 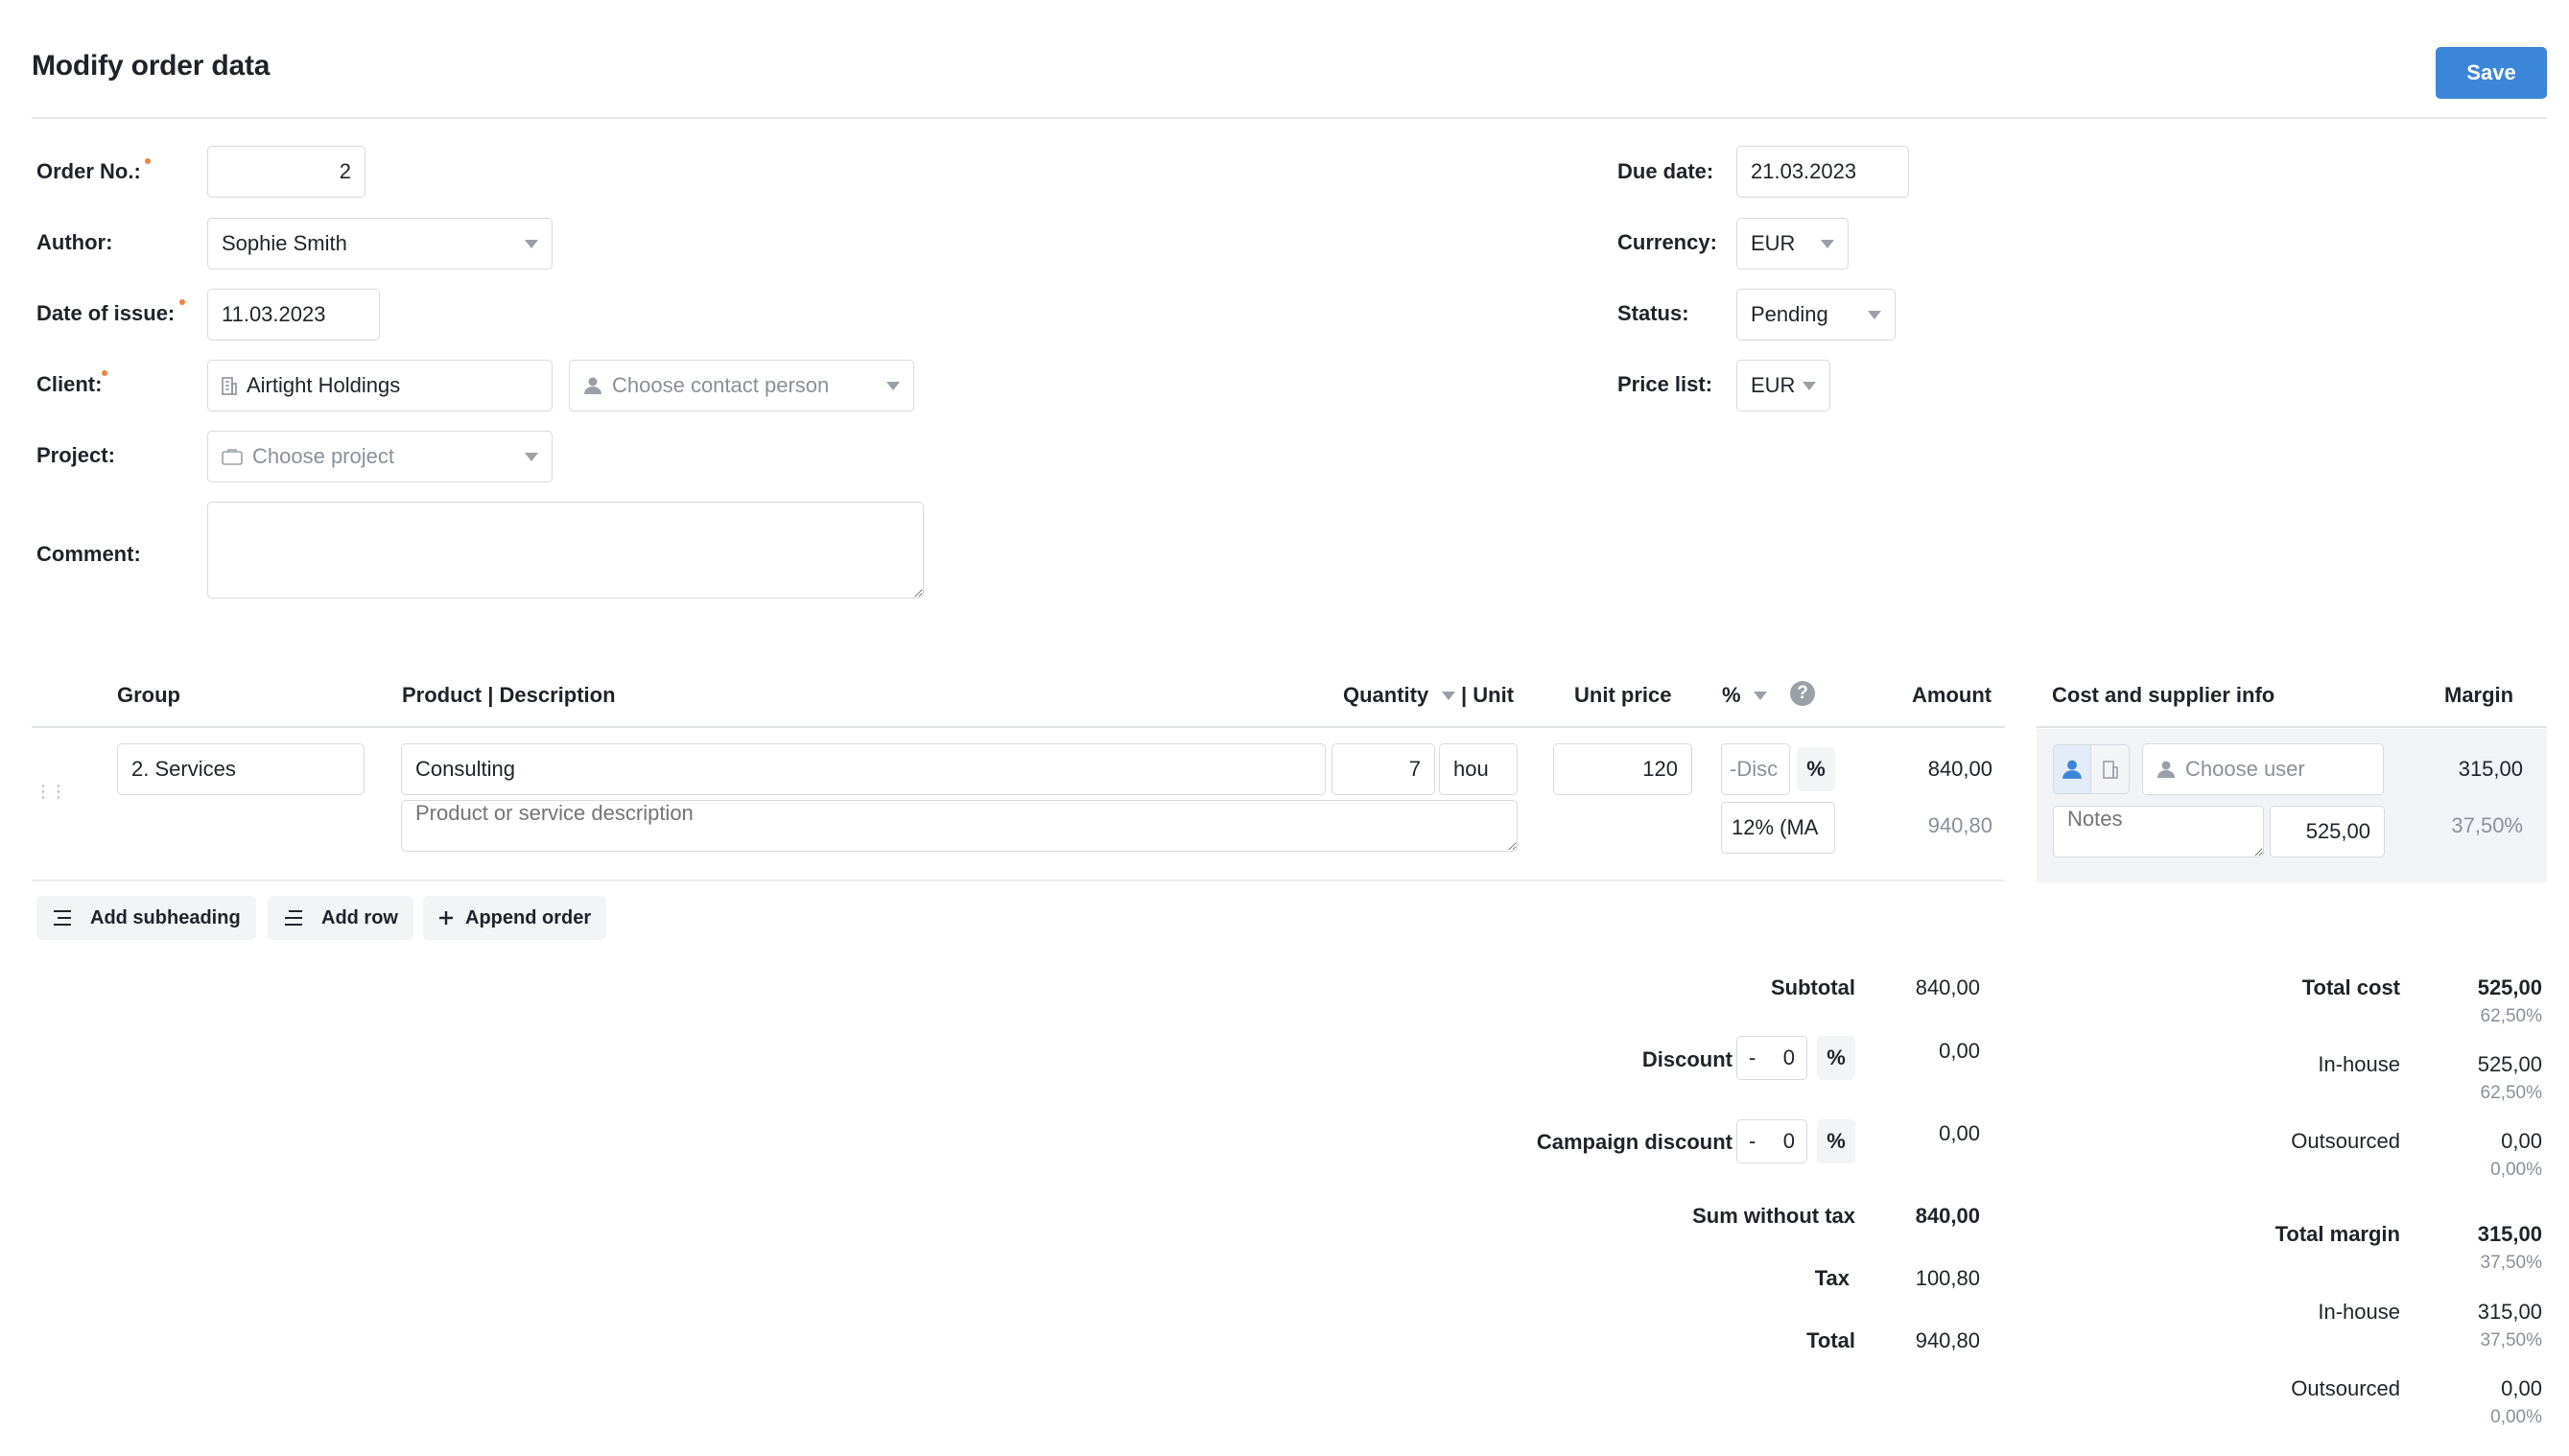 What do you see at coordinates (148, 695) in the screenshot?
I see `header-group: Group` at bounding box center [148, 695].